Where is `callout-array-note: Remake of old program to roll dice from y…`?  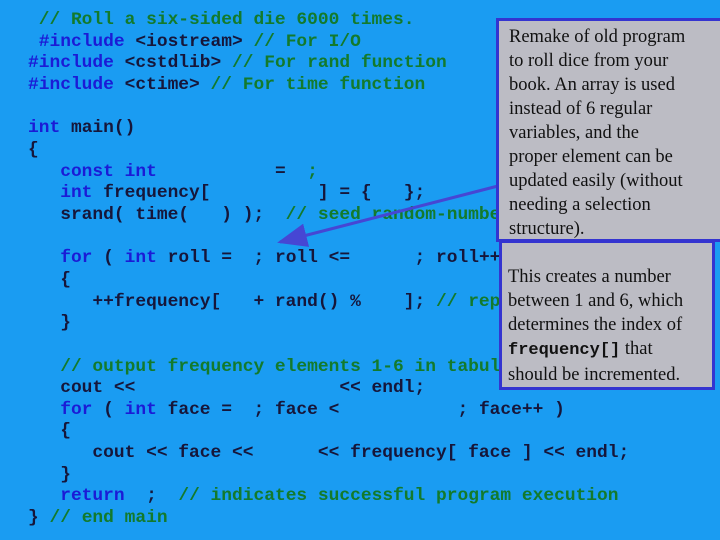
callout-array-note: Remake of old program to roll dice from y… is located at coordinates (608, 130).